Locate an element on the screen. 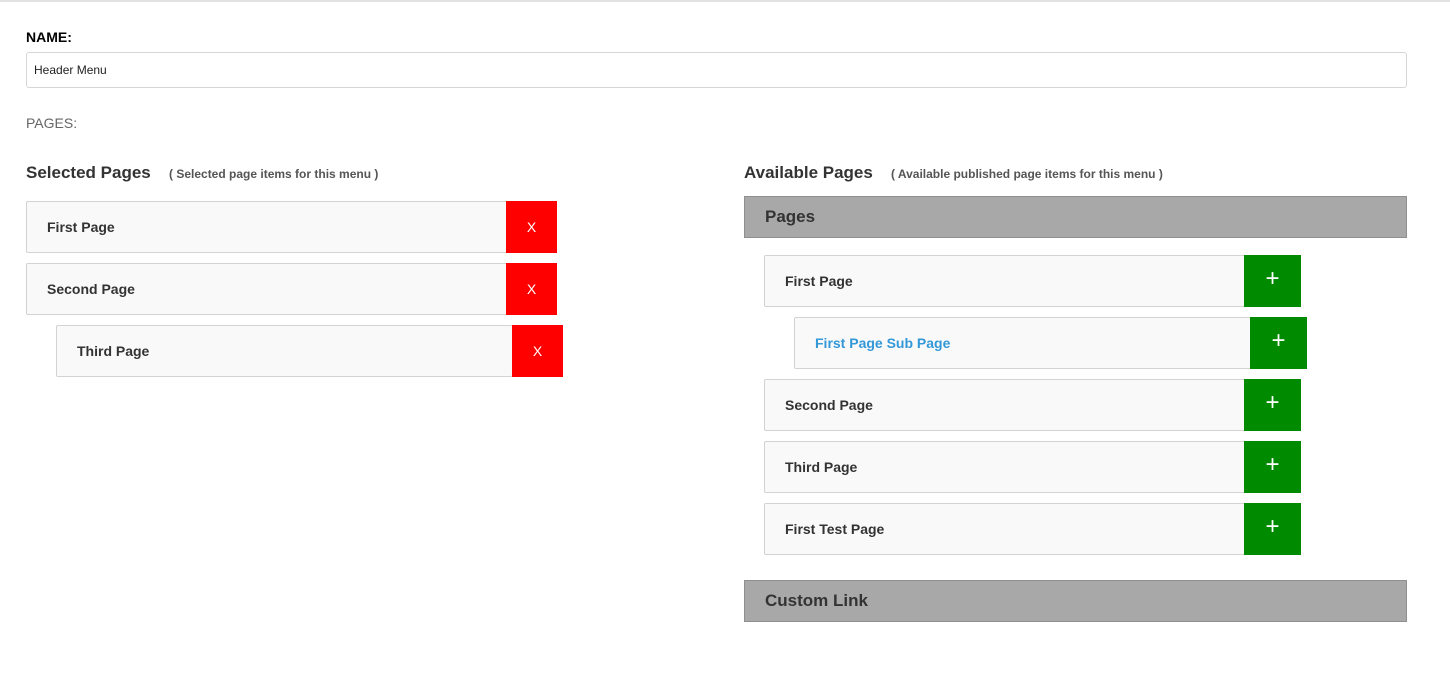 Image resolution: width=1450 pixels, height=688 pixels. selected-item-first-page: First Page is located at coordinates (266, 227).